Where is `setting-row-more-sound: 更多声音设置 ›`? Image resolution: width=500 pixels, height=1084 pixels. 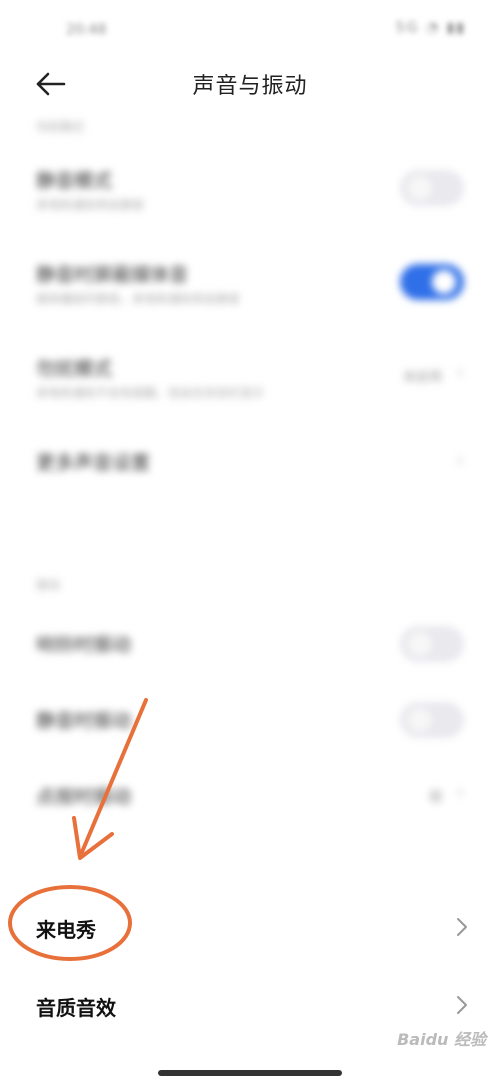
setting-row-more-sound: 更多声音设置 › is located at coordinates (250, 467).